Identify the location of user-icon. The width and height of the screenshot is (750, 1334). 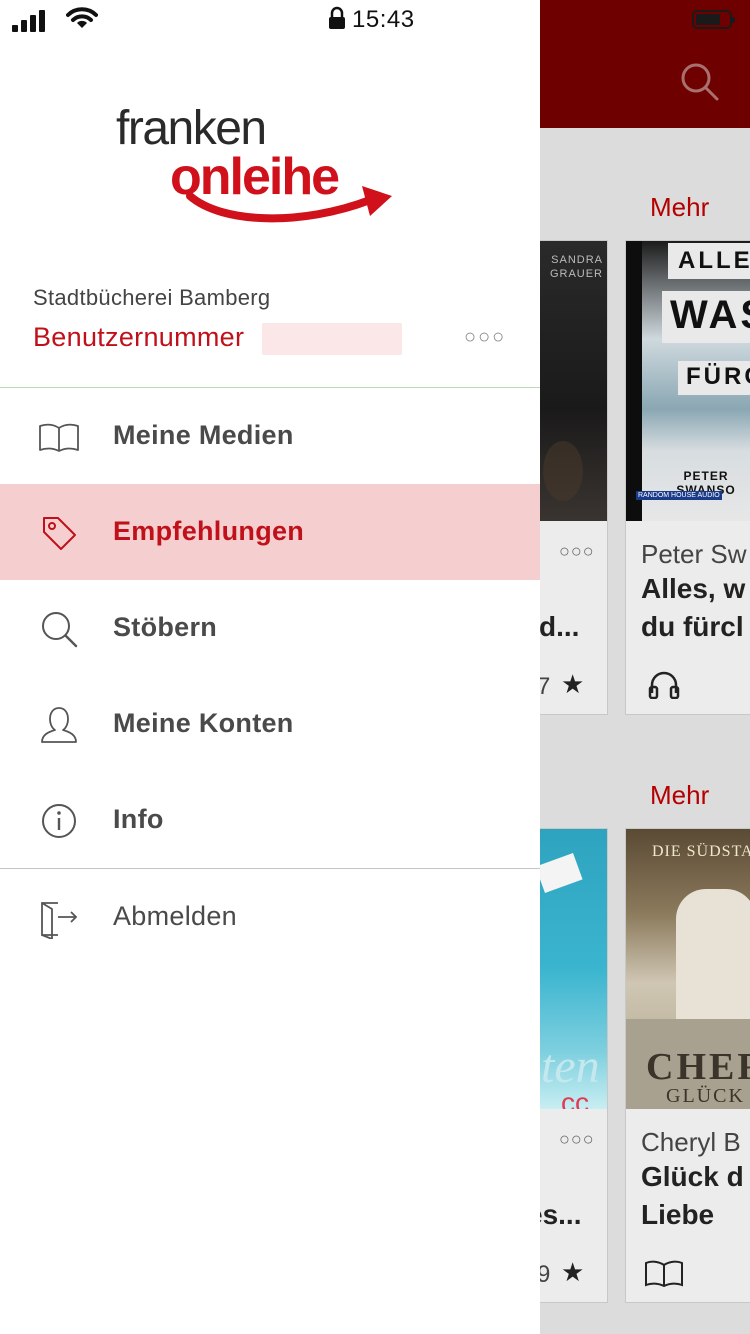
(59, 725).